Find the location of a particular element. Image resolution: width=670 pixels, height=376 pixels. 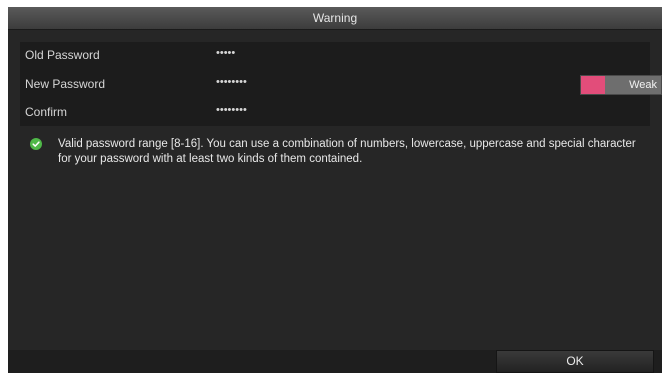

check-circle-icon is located at coordinates (36, 144).